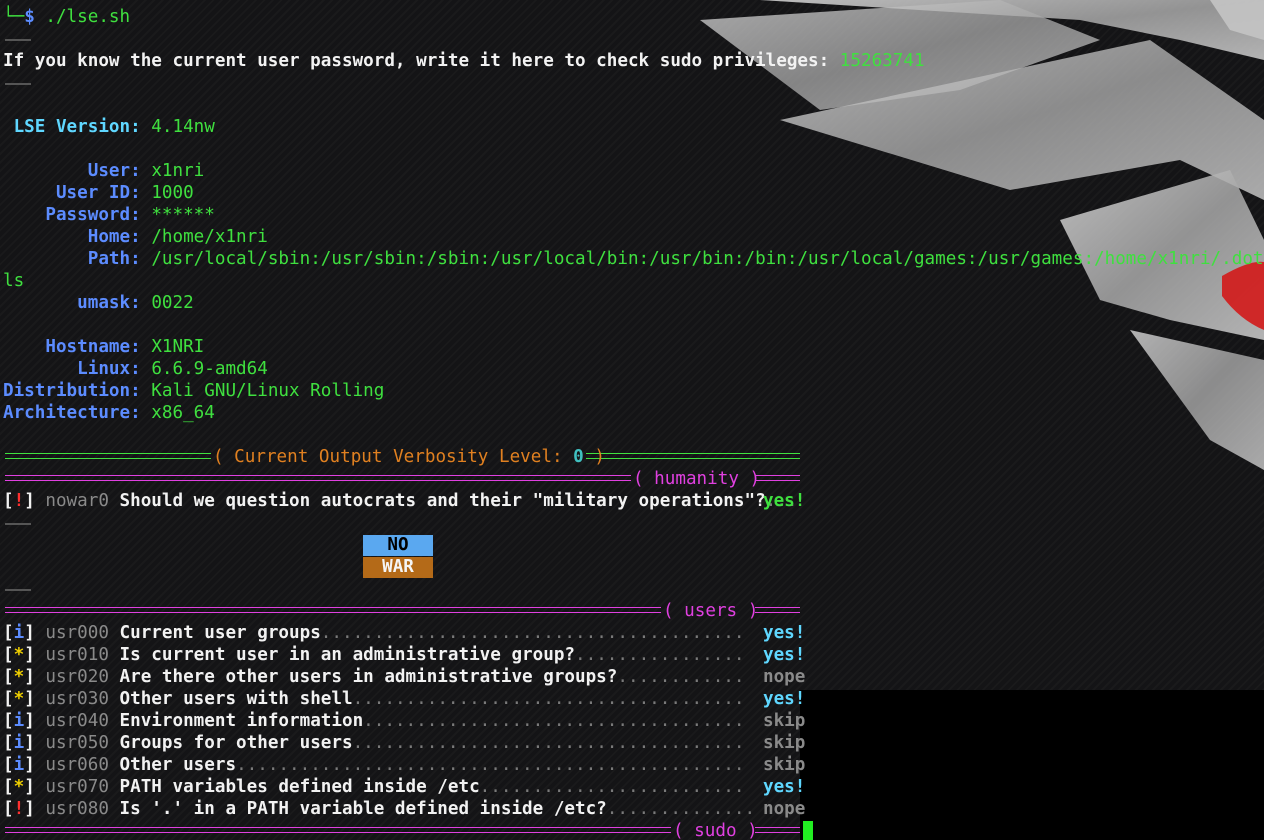 The width and height of the screenshot is (1264, 840). I want to click on system-label: Linux:, so click(109, 369).